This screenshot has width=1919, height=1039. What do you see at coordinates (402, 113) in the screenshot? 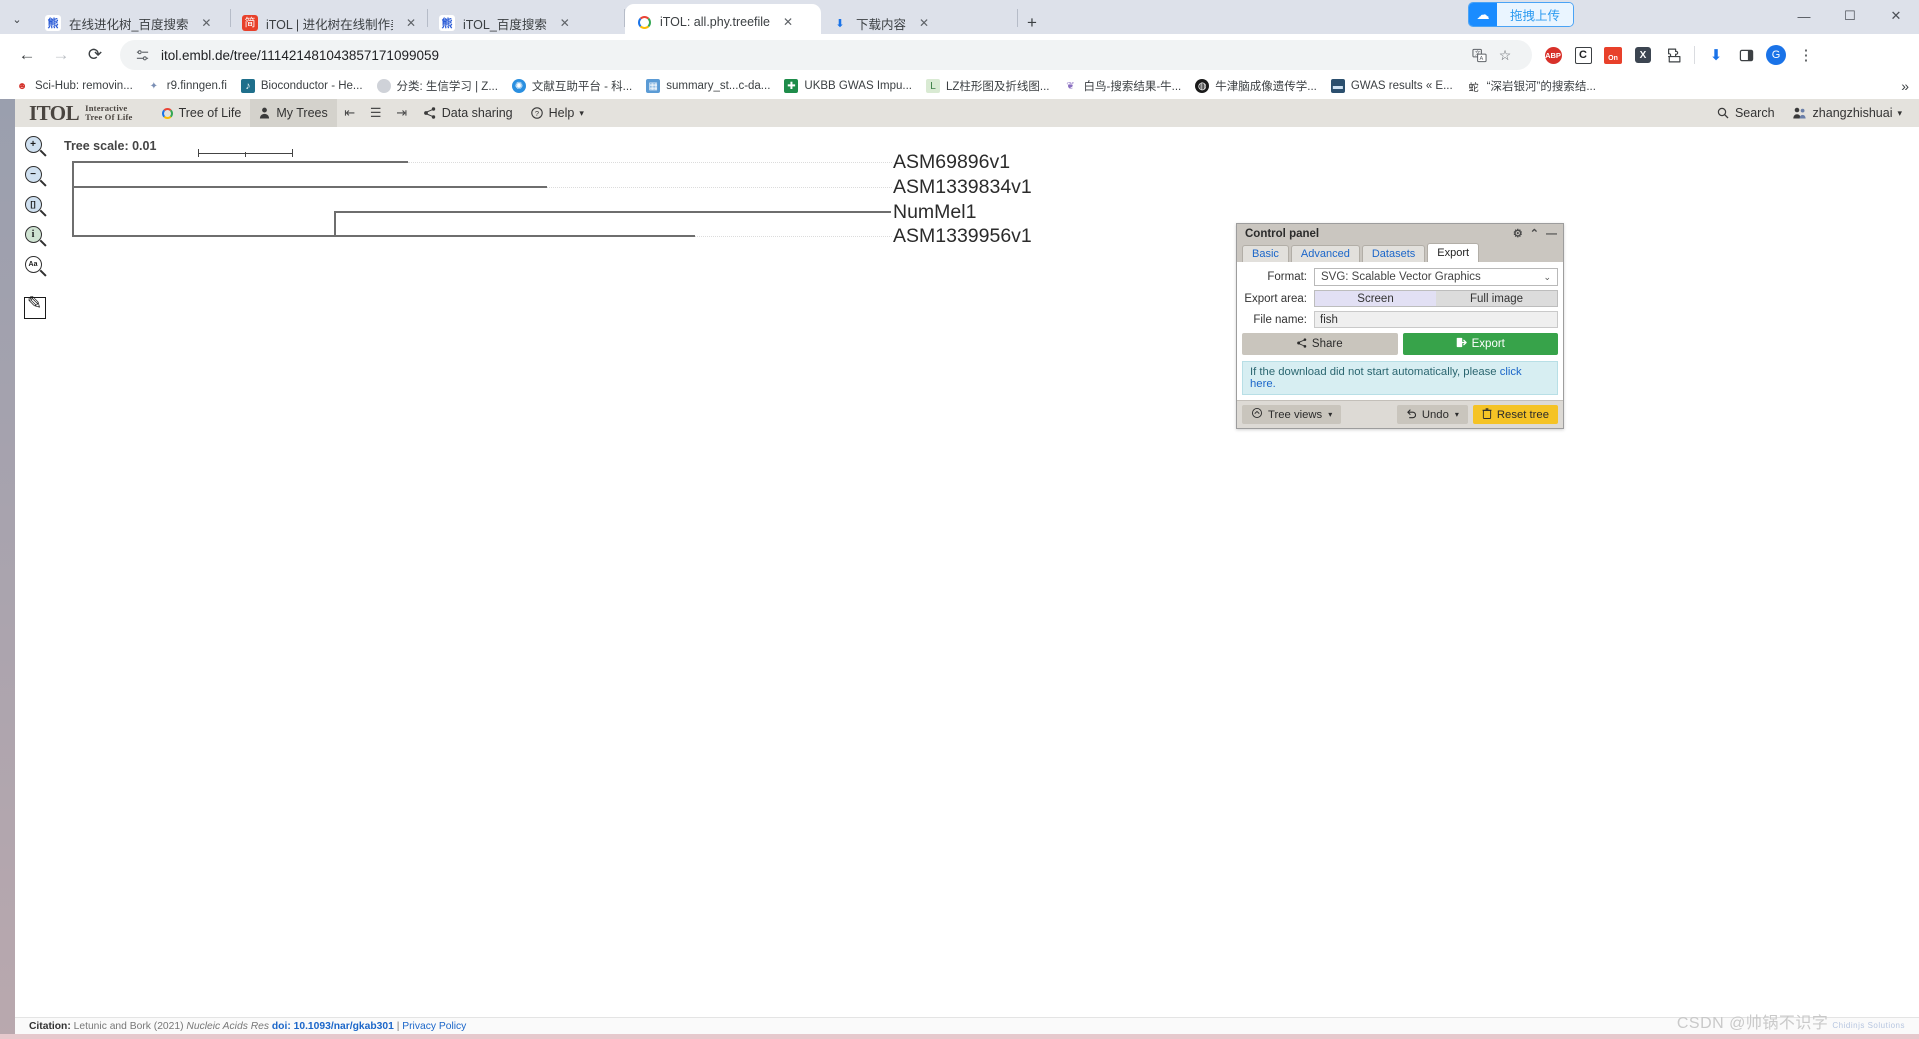
I see `collapse-right-icon: ⇥` at bounding box center [402, 113].